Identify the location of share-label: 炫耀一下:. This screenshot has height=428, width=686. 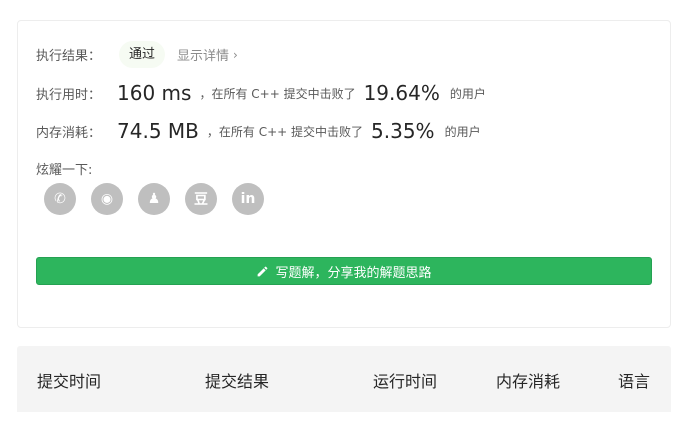
(64, 170).